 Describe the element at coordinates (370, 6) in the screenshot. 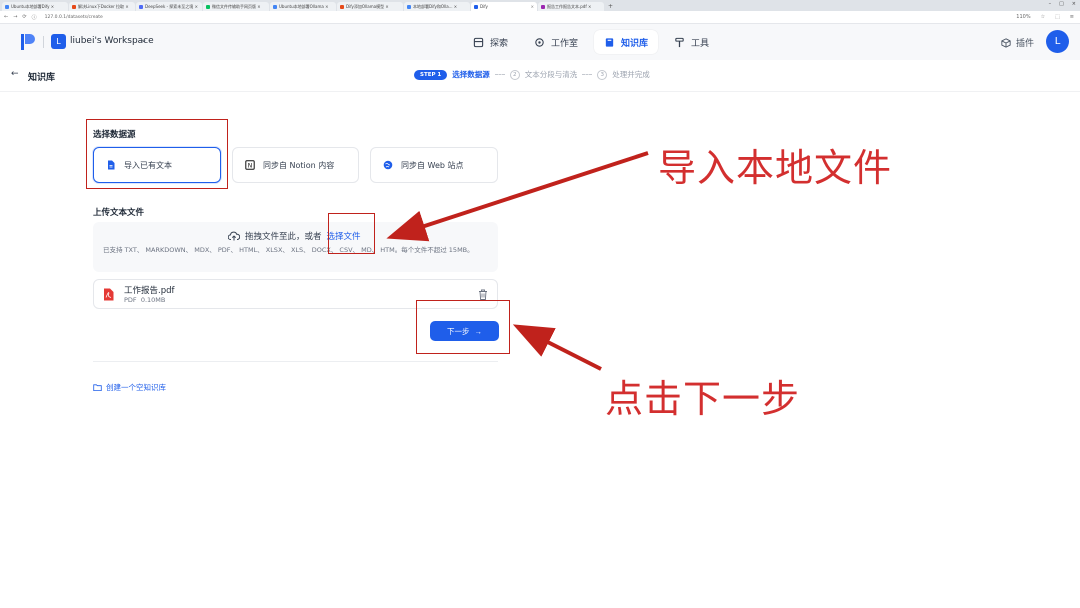

I see `browser-tab: Dify添加Ollama模型 ×` at that location.